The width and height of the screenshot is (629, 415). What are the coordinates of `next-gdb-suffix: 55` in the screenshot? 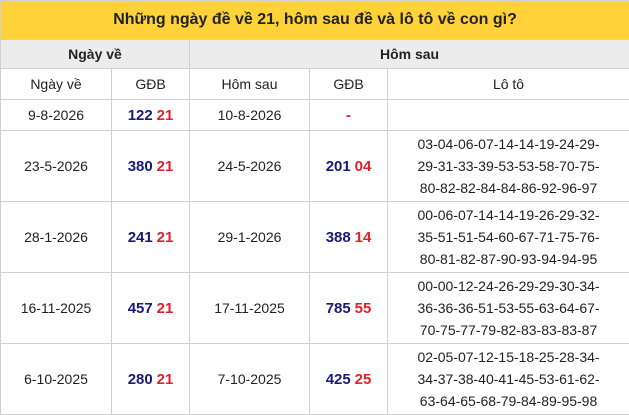 It's located at (363, 308).